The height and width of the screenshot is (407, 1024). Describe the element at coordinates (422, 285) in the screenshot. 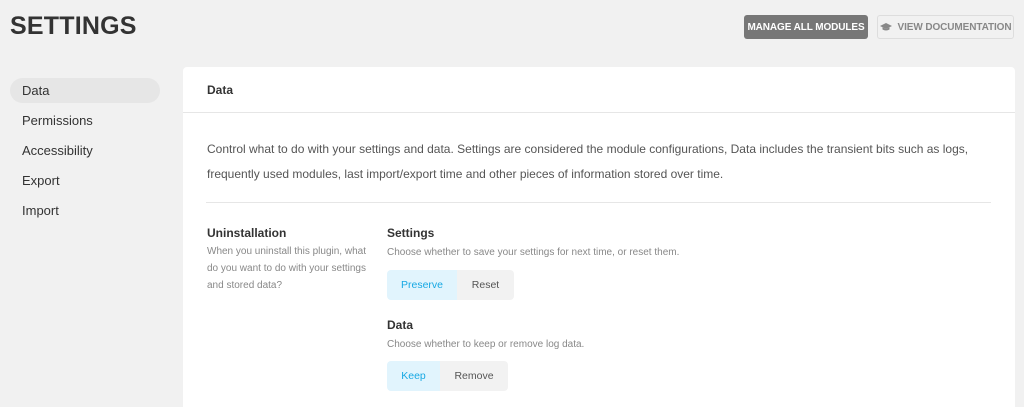

I see `preserve-button: Preserve` at that location.